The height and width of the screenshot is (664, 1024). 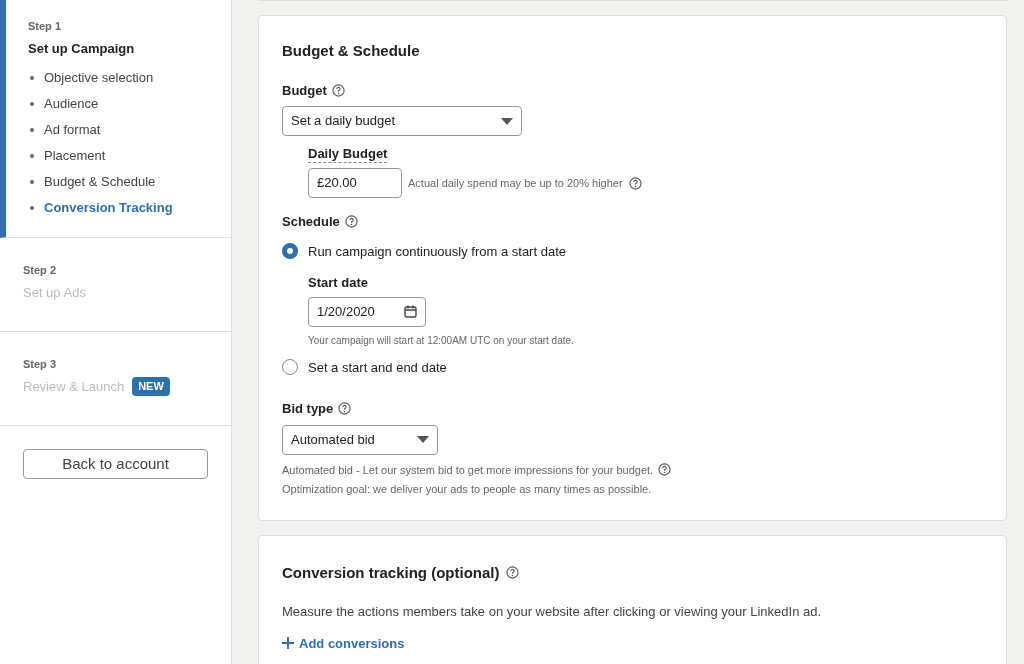 What do you see at coordinates (355, 183) in the screenshot?
I see `daily-budget-field: £20.00` at bounding box center [355, 183].